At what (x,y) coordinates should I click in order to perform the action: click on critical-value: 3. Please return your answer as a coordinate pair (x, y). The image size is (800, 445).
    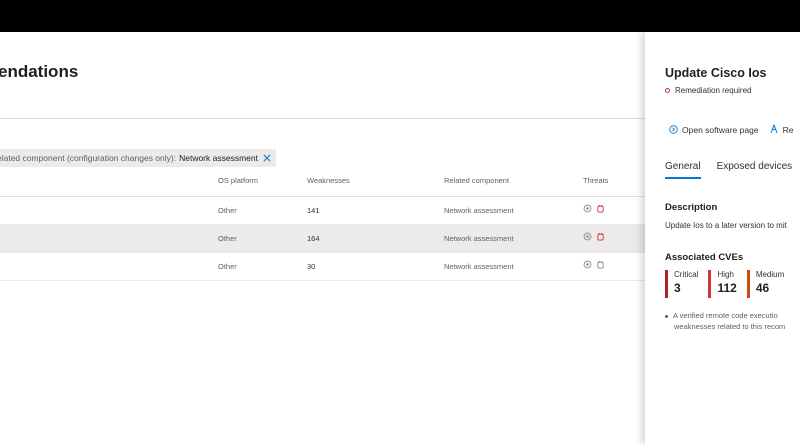
    Looking at the image, I should click on (677, 288).